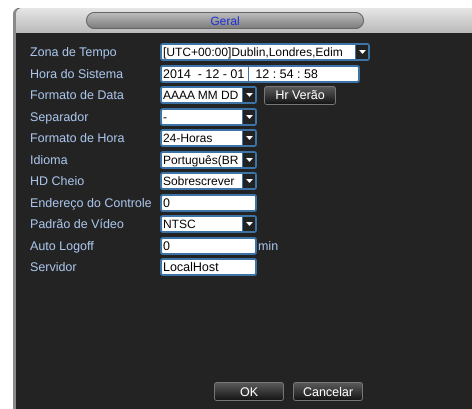  What do you see at coordinates (300, 95) in the screenshot?
I see `dst-button: Hr Verão` at bounding box center [300, 95].